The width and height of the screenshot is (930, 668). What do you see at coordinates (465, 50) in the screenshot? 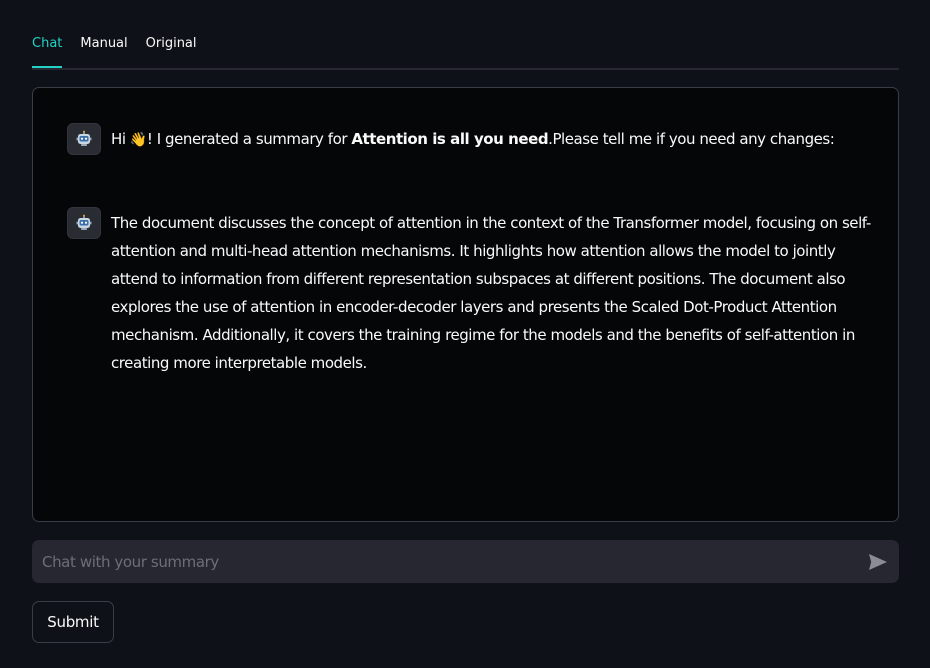
I see `tab-bar: Chat Manual Original` at bounding box center [465, 50].